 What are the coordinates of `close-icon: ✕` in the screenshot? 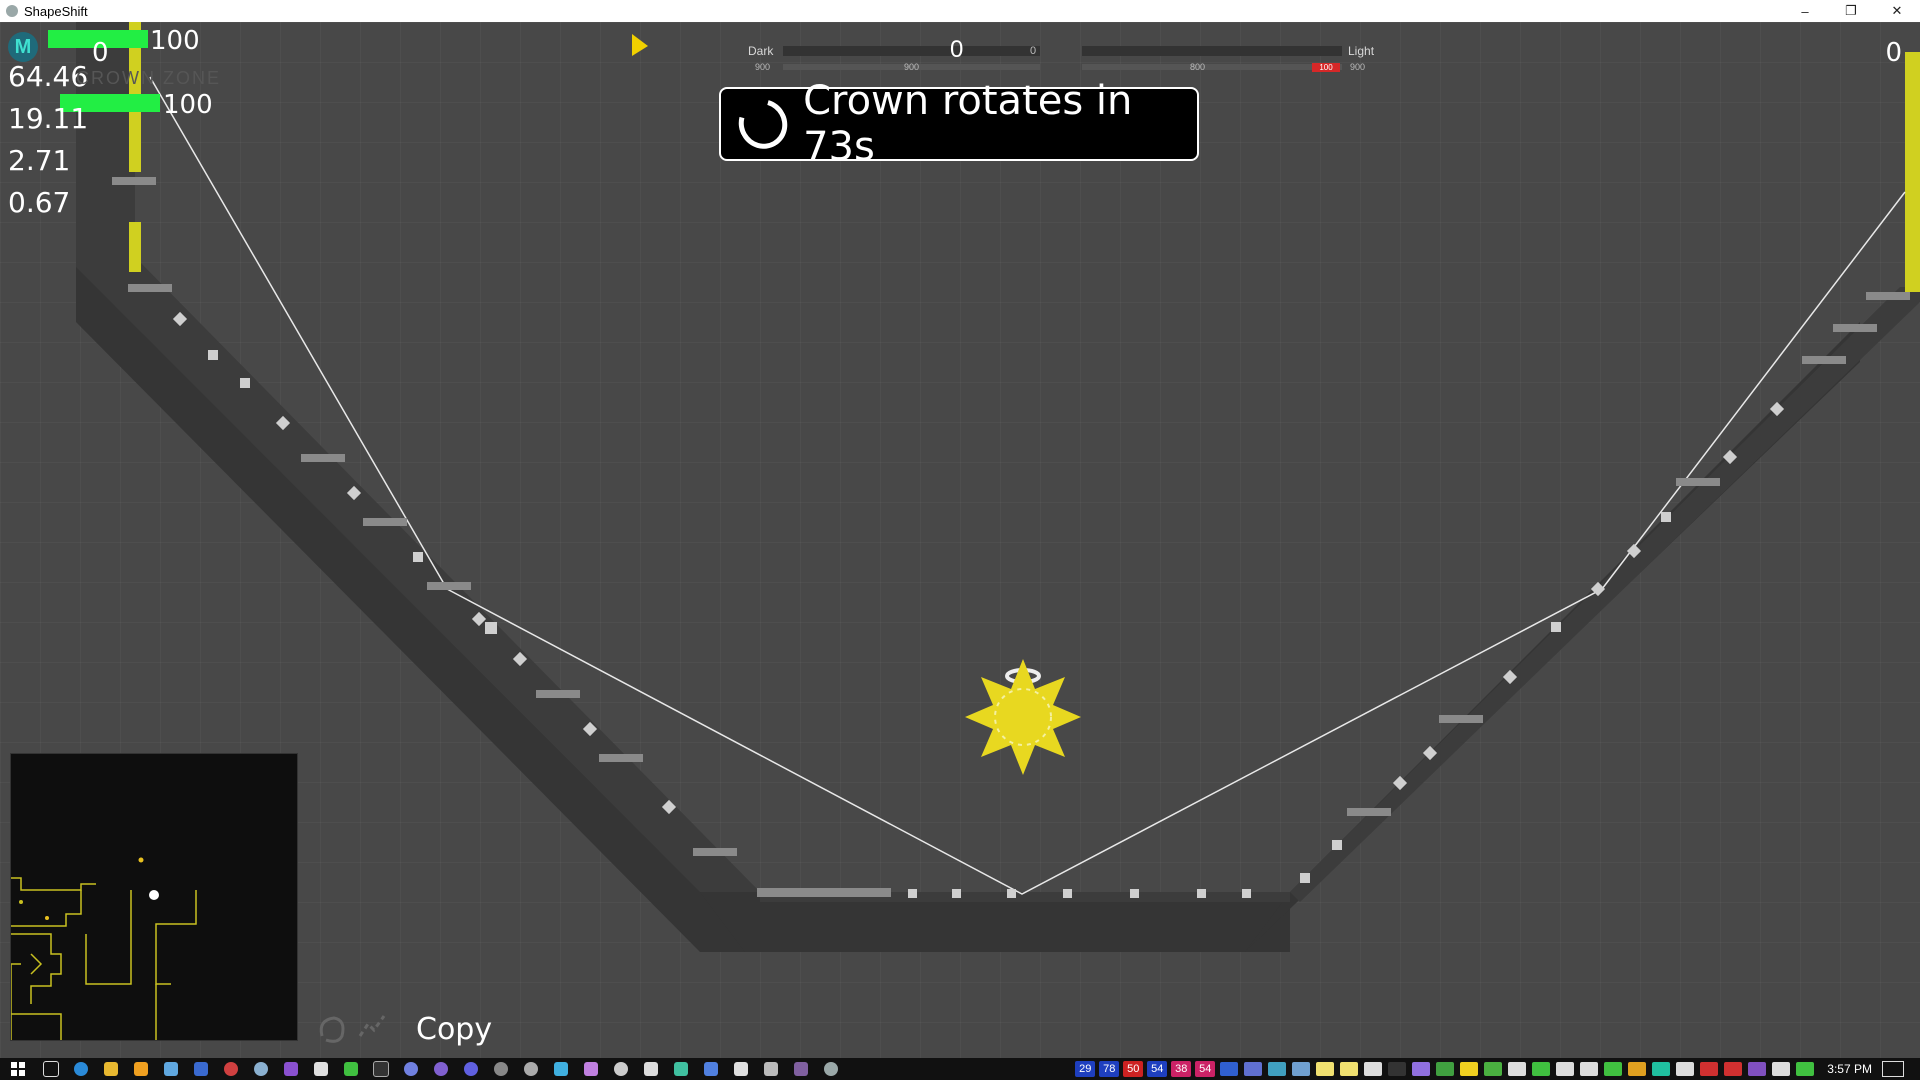 It's located at (1897, 11).